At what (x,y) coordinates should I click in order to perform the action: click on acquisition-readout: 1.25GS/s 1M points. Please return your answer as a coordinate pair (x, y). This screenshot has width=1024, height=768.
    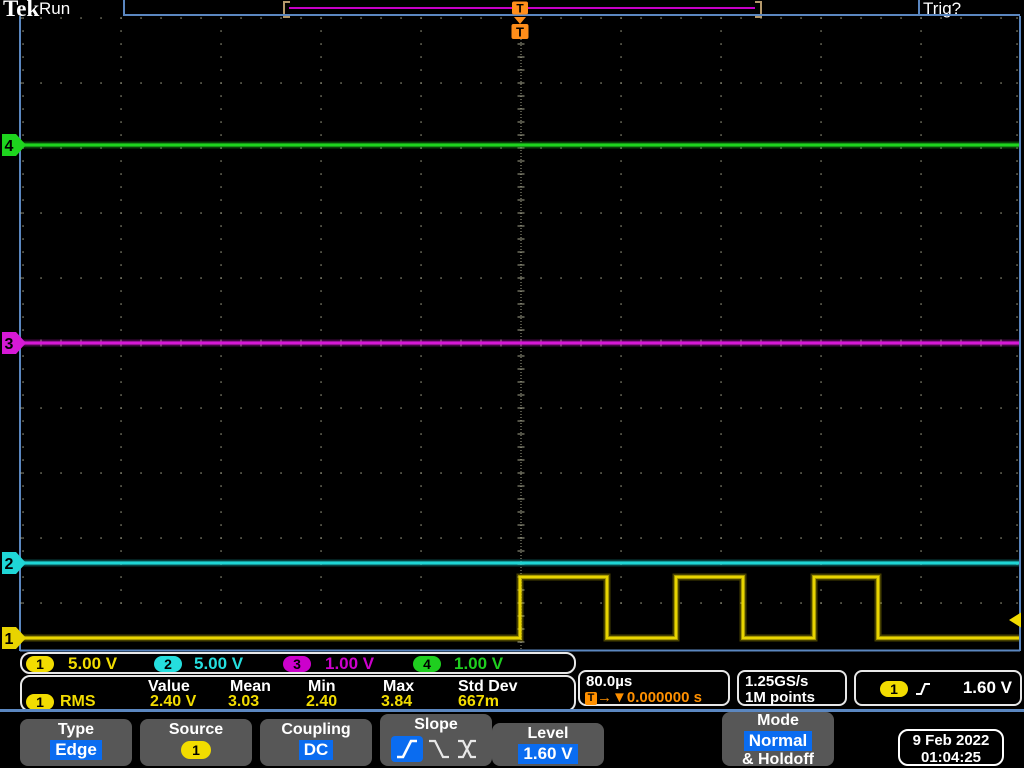
    Looking at the image, I should click on (792, 688).